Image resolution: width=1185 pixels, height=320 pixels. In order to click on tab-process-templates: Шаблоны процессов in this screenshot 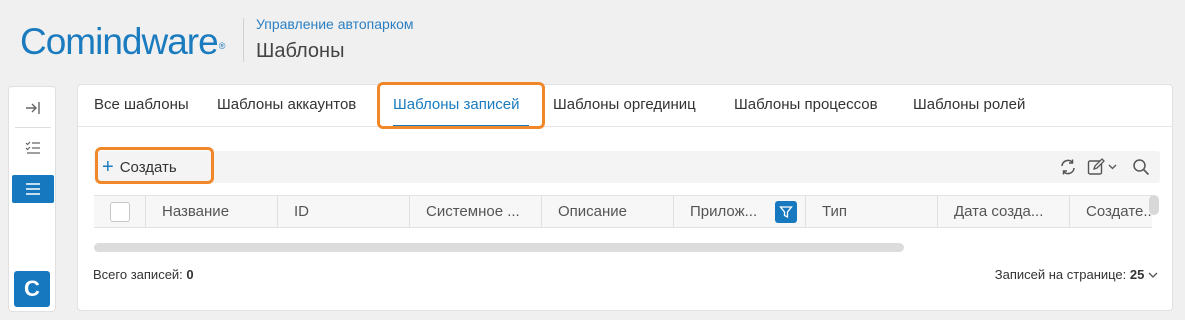, I will do `click(806, 104)`.